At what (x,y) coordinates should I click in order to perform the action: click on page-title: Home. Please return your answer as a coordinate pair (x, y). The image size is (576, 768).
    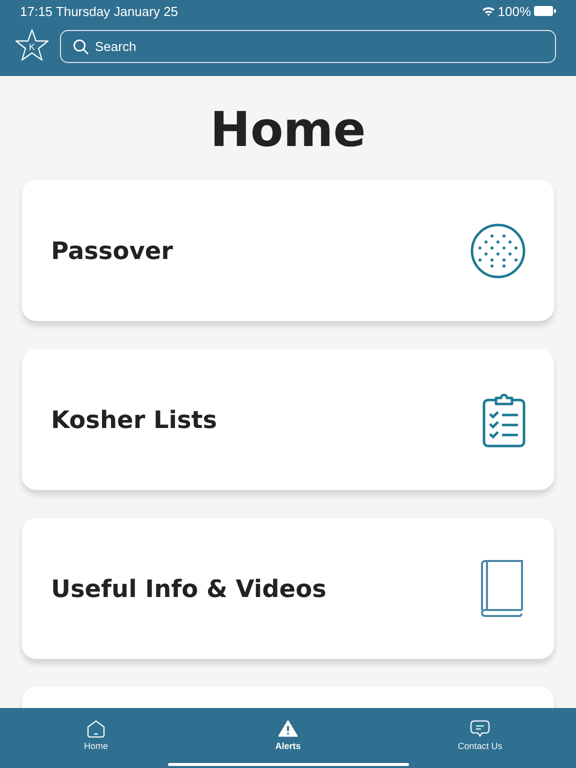
    Looking at the image, I should click on (288, 130).